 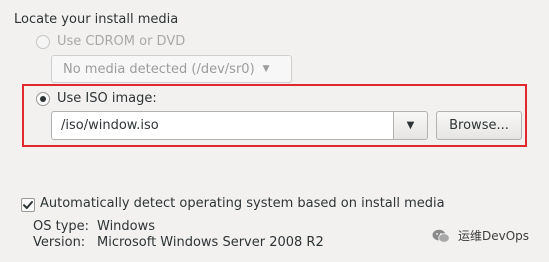 I want to click on os-type-label: OS type:, so click(x=61, y=226).